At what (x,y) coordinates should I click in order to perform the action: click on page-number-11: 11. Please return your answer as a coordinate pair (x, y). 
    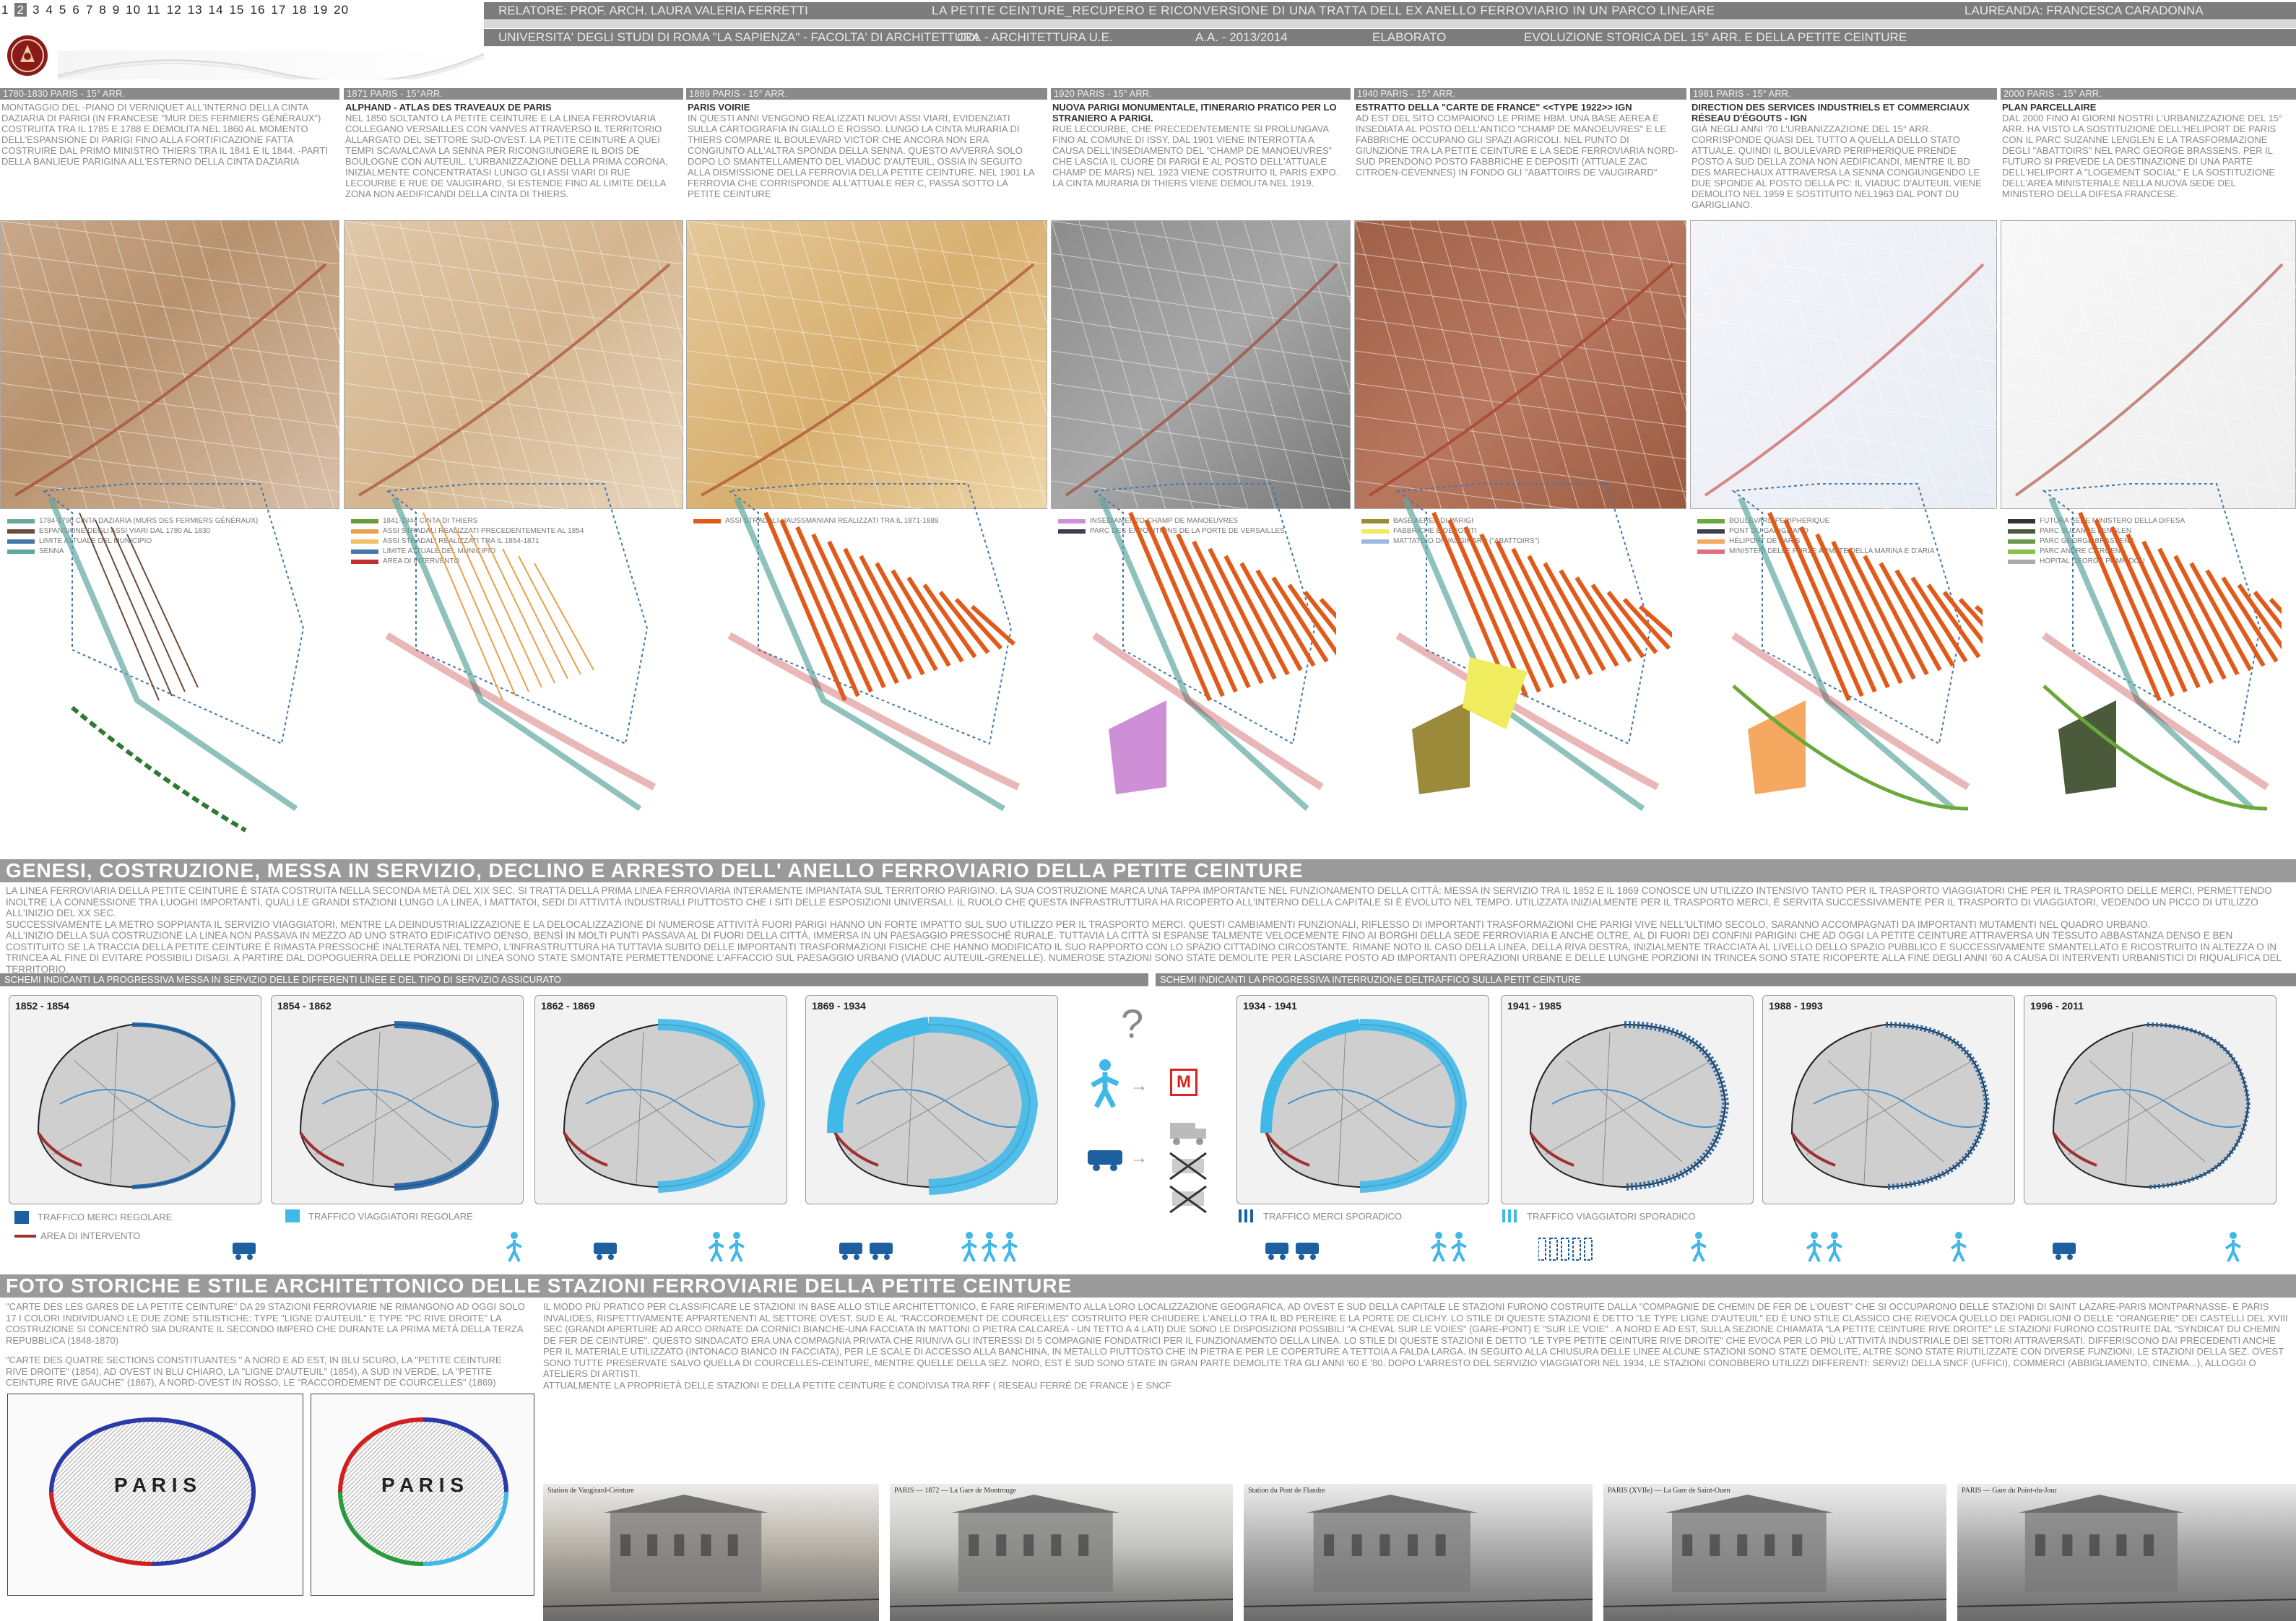
    Looking at the image, I should click on (154, 10).